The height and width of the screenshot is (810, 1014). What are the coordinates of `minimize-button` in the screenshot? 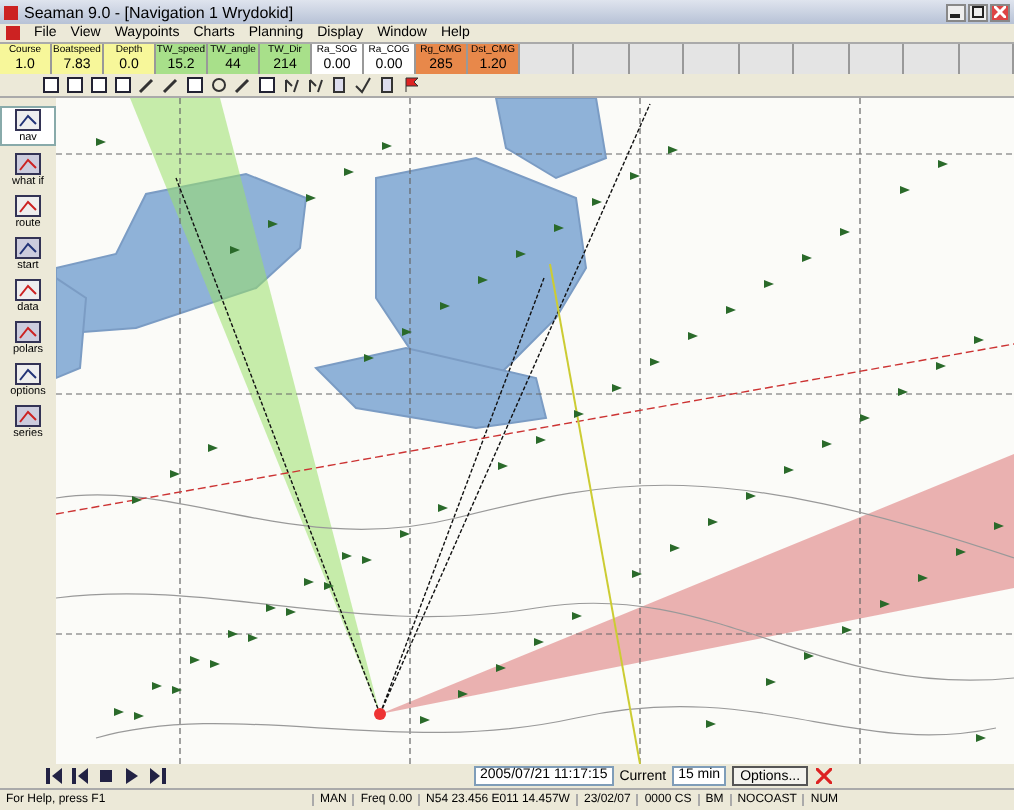 It's located at (956, 12).